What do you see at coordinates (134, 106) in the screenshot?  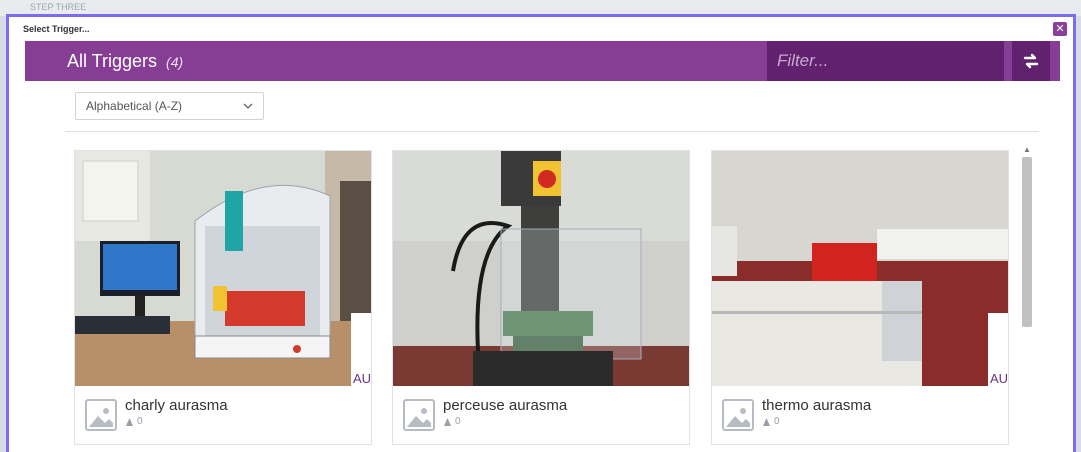 I see `sort-selected-value: Alphabetical (A-Z)` at bounding box center [134, 106].